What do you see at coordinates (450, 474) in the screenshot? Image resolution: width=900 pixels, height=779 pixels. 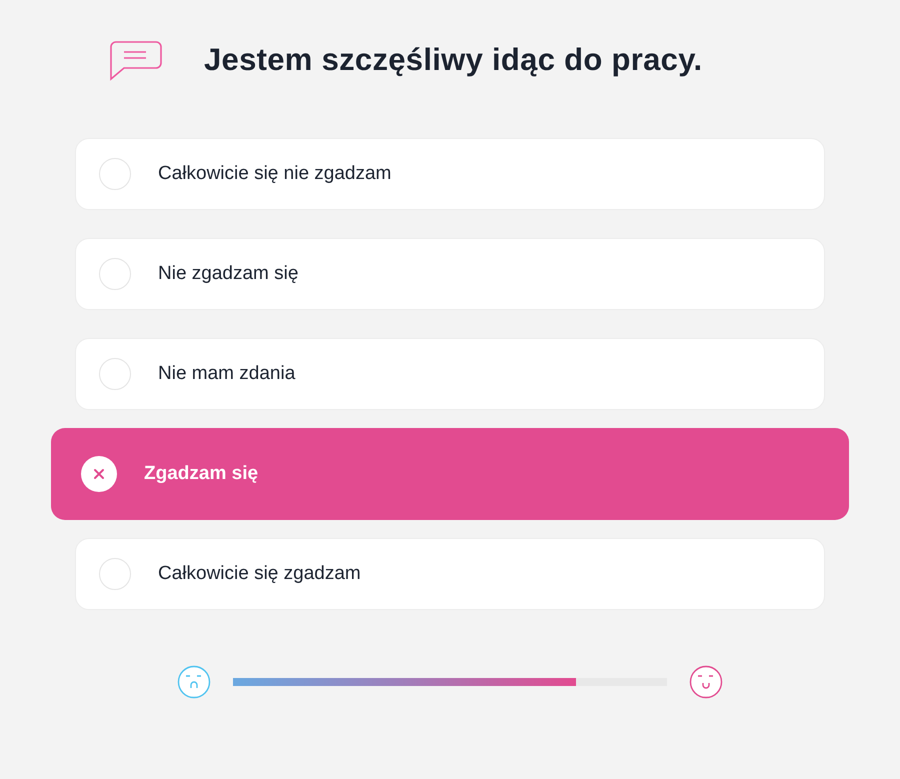 I see `answer-option: Zgadzam się` at bounding box center [450, 474].